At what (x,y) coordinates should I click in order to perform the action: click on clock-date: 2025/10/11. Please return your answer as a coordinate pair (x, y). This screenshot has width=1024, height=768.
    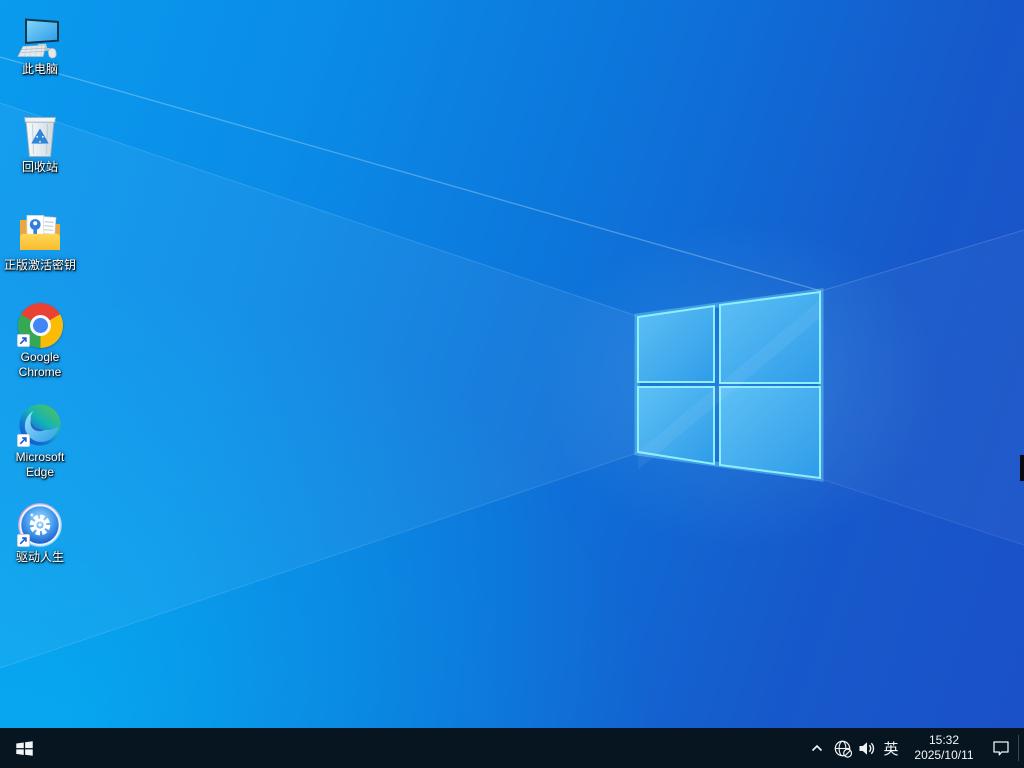
    Looking at the image, I should click on (944, 755).